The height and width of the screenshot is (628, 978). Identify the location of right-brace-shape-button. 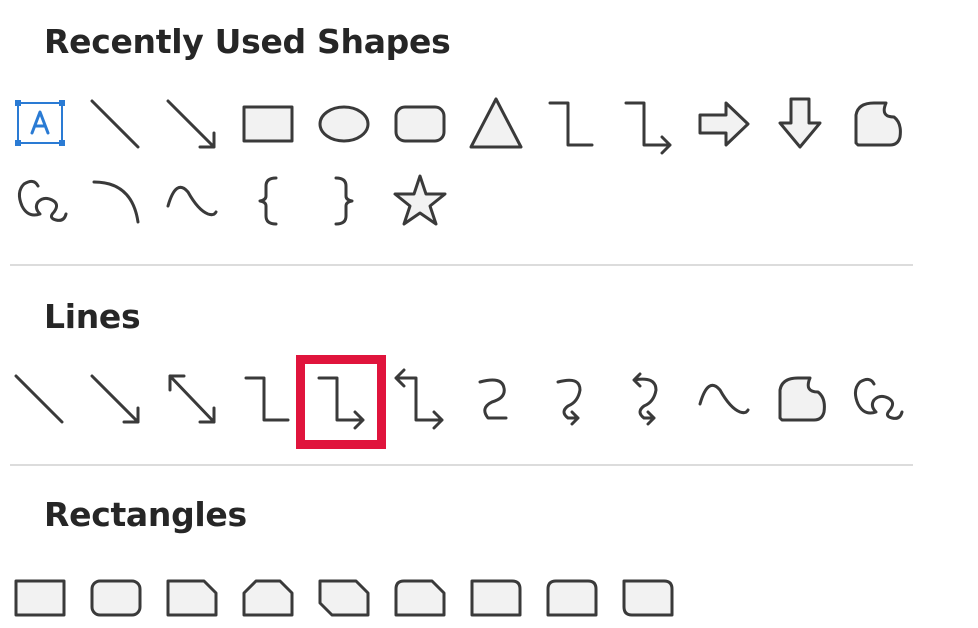
(344, 200).